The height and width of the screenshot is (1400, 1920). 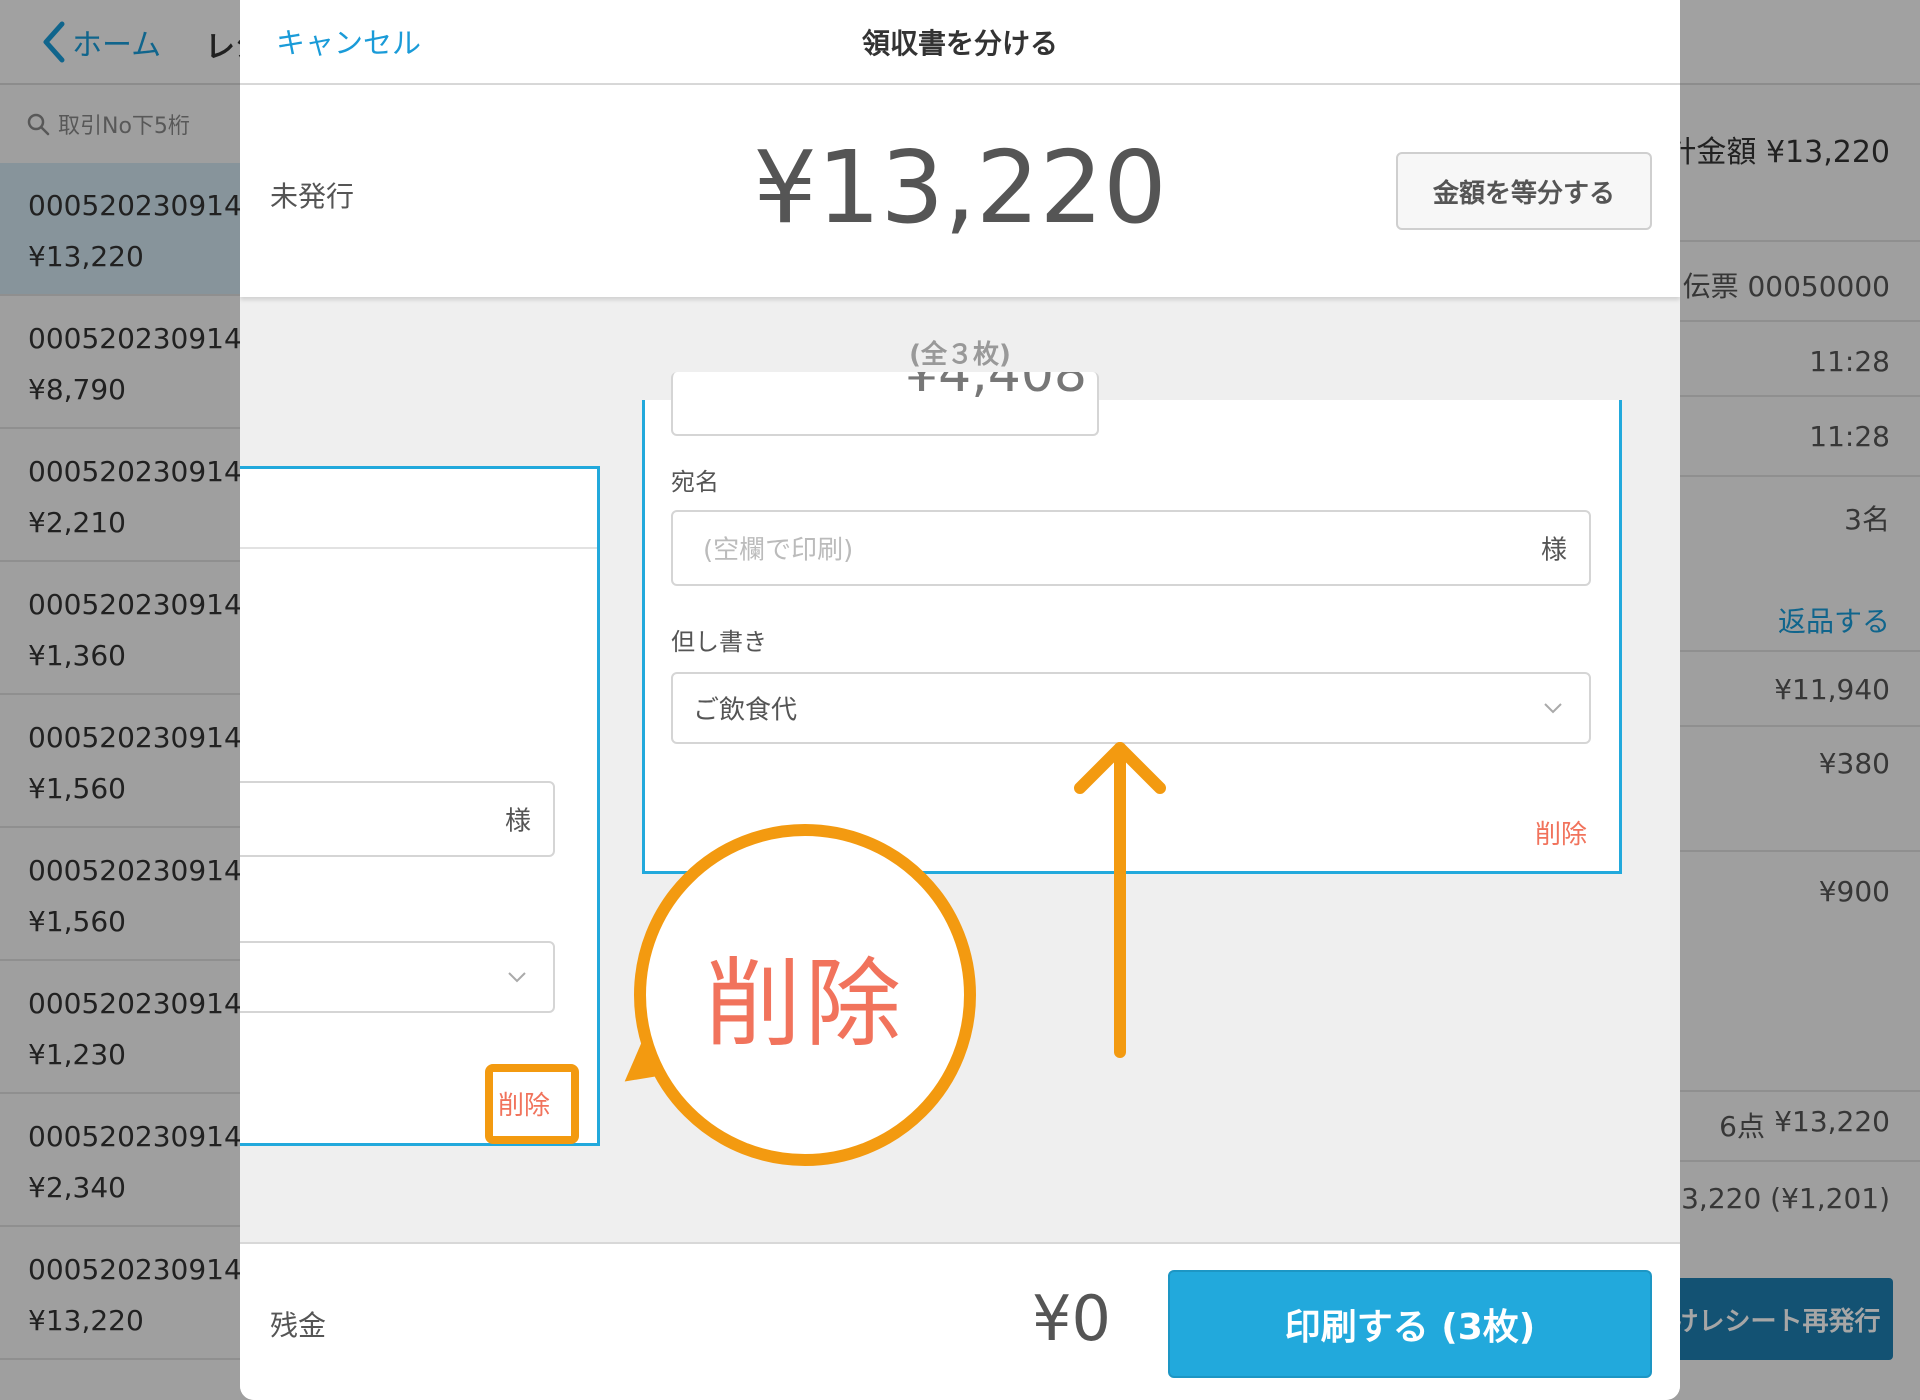 What do you see at coordinates (996, 388) in the screenshot?
I see `amount-value: ¥4,408` at bounding box center [996, 388].